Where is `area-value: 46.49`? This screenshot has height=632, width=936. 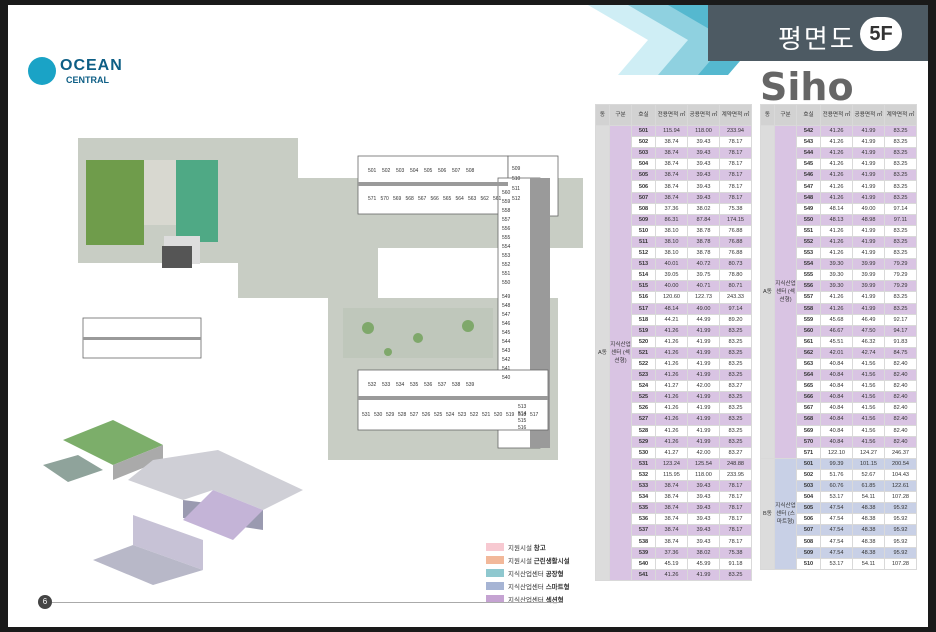
area-value: 46.49 is located at coordinates (868, 319).